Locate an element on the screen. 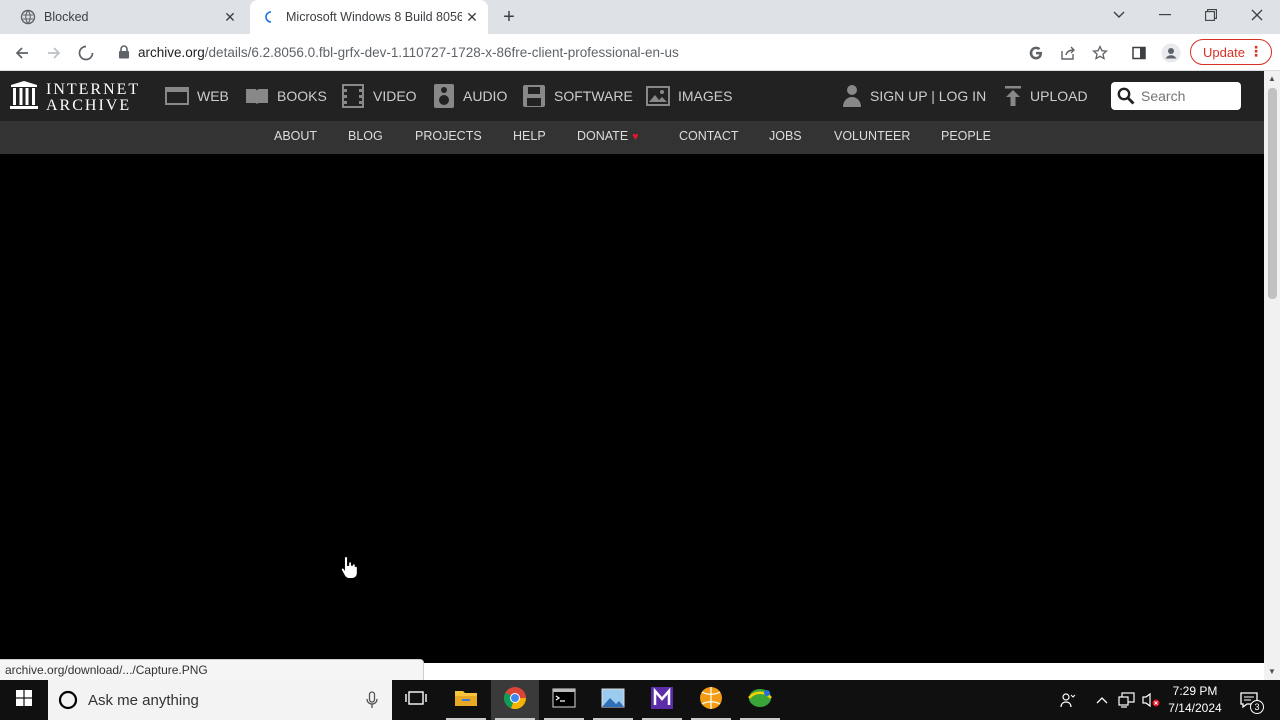 The image size is (1280, 720). nav-books: BOOKS is located at coordinates (286, 96).